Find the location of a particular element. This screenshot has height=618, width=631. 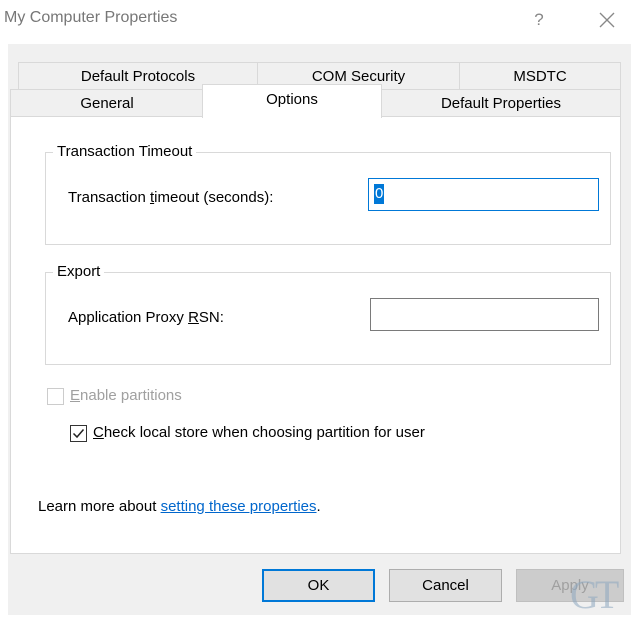

tab-msdtc: MSDTC is located at coordinates (540, 76).